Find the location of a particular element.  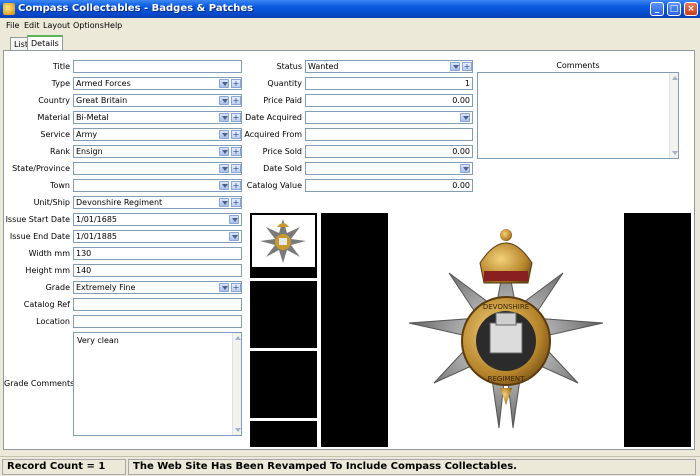

acquired-from-label: Acquired From is located at coordinates (273, 134).